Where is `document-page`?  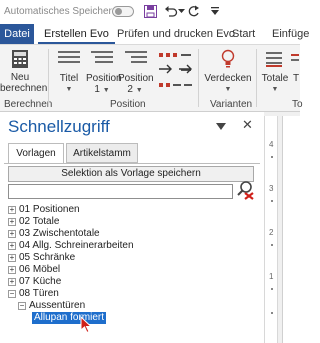 document-page is located at coordinates (291, 229).